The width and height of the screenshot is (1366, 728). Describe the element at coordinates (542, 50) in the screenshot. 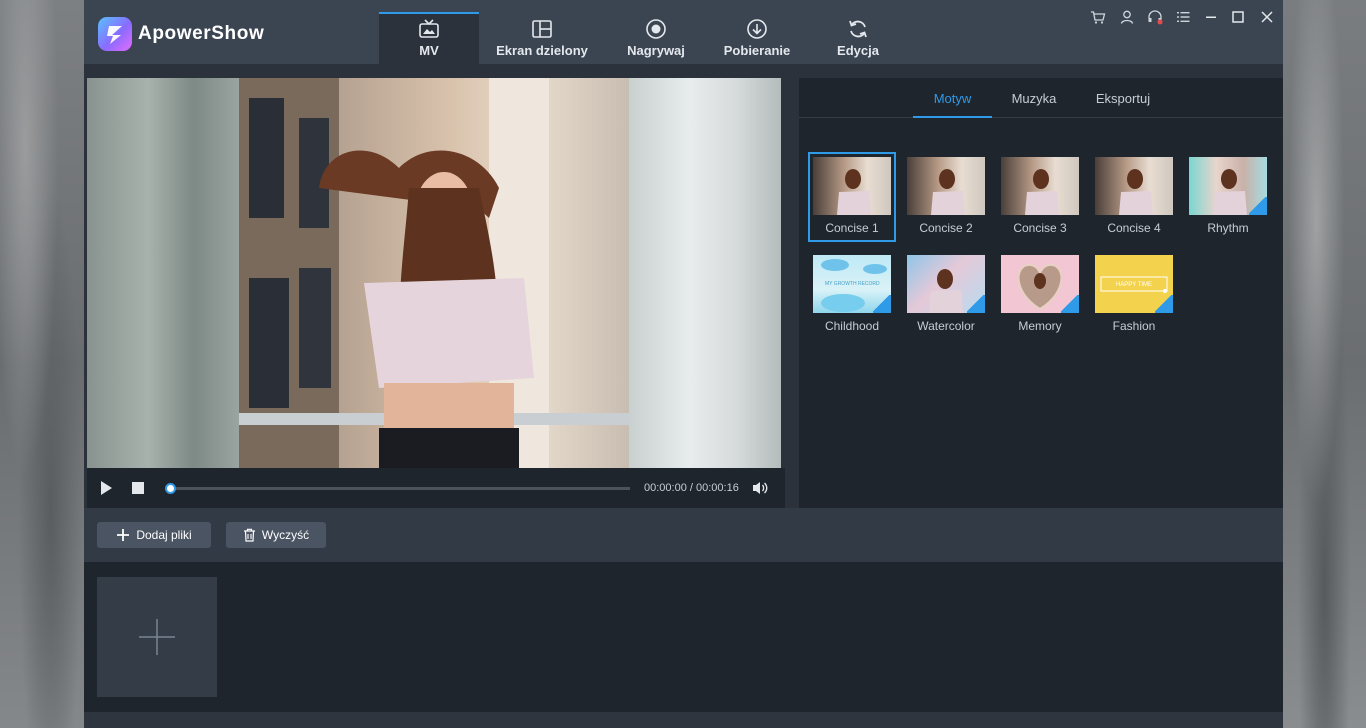

I see `tab-split-screen-label: Ekran dzielony` at that location.